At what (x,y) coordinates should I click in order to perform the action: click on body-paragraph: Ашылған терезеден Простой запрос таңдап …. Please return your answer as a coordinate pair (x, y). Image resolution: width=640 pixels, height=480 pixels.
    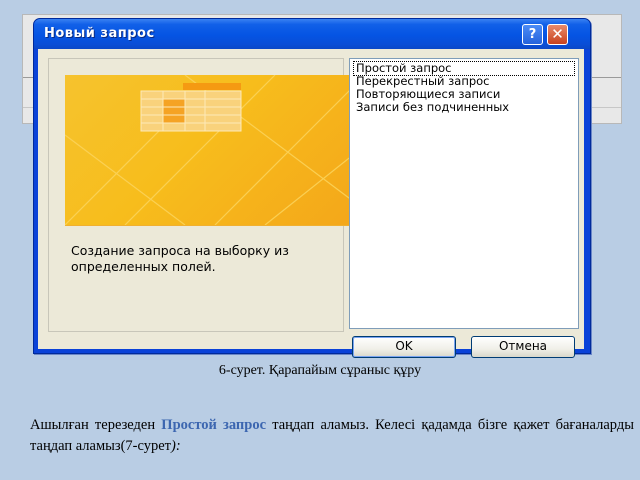
    Looking at the image, I should click on (332, 436).